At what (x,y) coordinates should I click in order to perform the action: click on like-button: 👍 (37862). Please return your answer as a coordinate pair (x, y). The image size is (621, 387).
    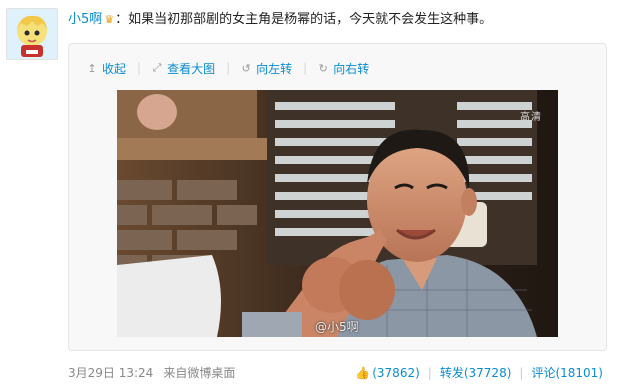
    Looking at the image, I should click on (387, 373).